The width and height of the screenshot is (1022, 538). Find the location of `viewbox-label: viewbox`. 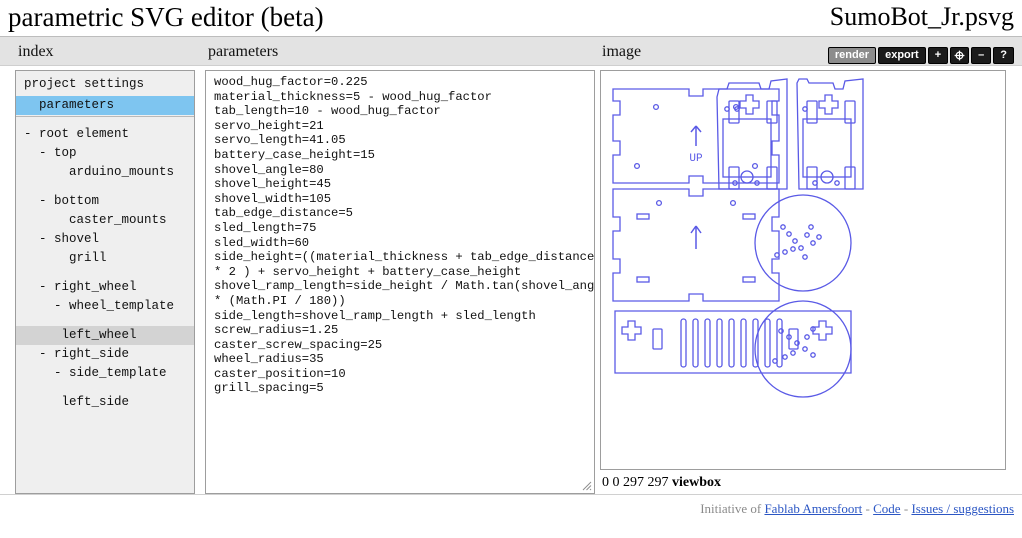

viewbox-label: viewbox is located at coordinates (696, 482).